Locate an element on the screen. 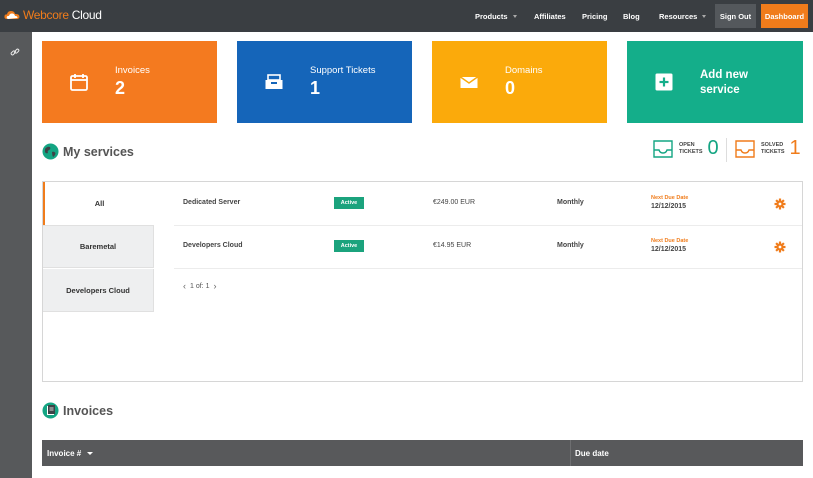 The width and height of the screenshot is (813, 478). invoices-heading: Invoices is located at coordinates (77, 410).